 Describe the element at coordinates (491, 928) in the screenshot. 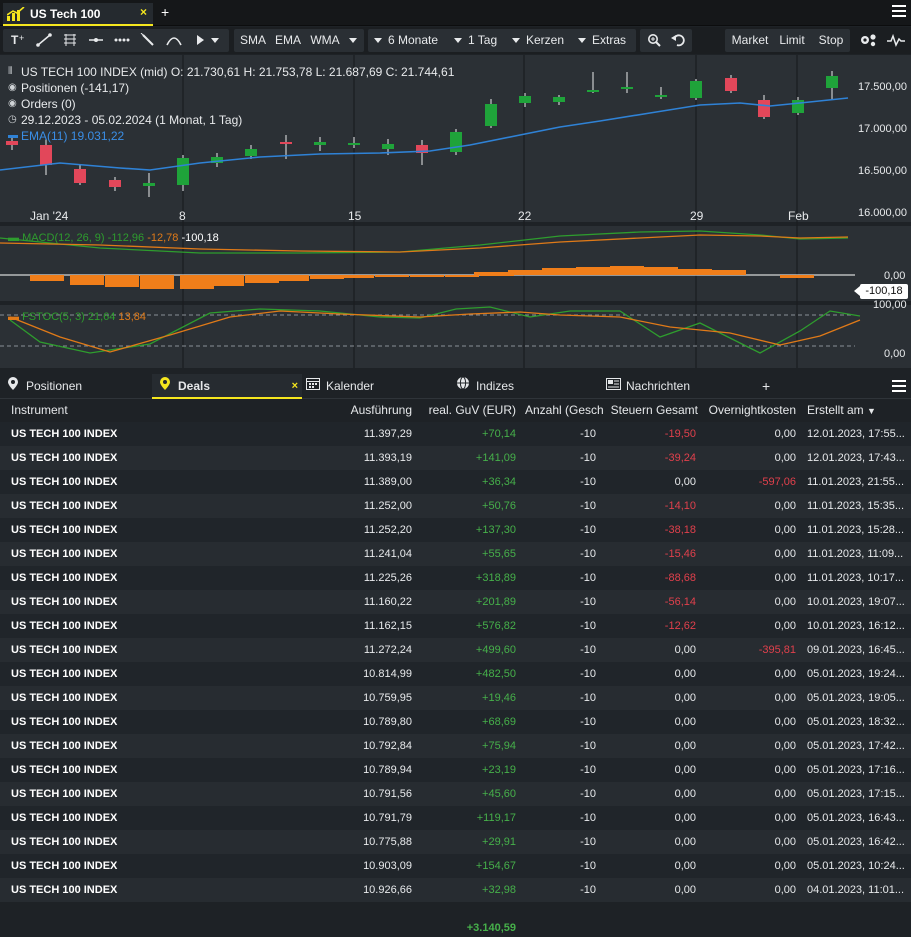

I see `total-guv: +3.140,59` at that location.